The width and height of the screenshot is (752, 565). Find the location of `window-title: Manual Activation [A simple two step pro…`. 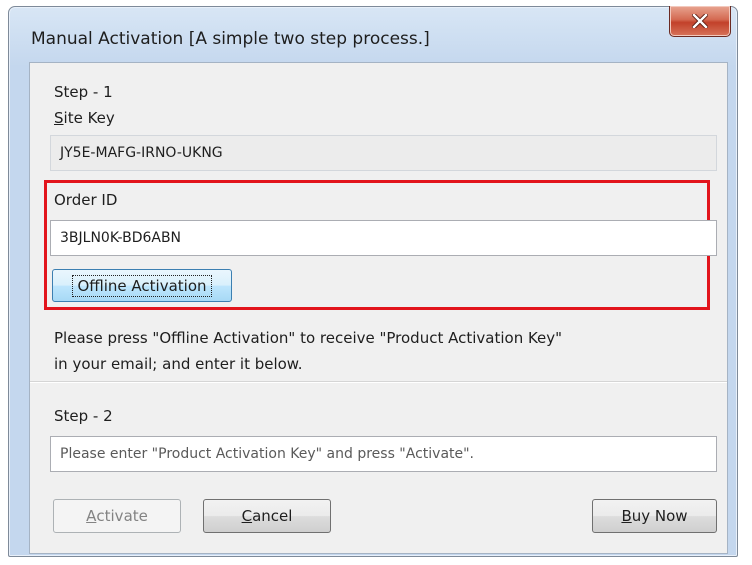

window-title: Manual Activation [A simple two step pro… is located at coordinates (230, 39).